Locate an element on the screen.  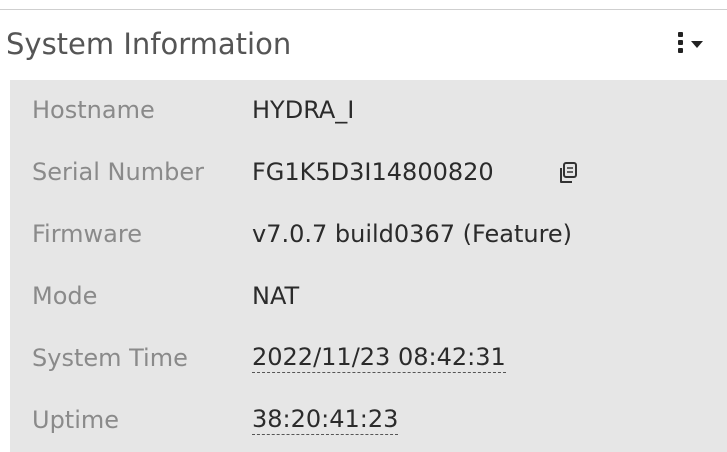
hostname-label: Hostname is located at coordinates (93, 110).